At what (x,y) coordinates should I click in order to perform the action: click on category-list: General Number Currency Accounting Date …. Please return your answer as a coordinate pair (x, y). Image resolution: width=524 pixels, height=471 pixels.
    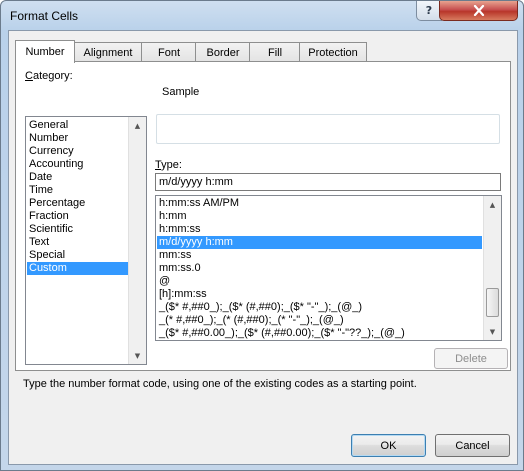
    Looking at the image, I should click on (86, 240).